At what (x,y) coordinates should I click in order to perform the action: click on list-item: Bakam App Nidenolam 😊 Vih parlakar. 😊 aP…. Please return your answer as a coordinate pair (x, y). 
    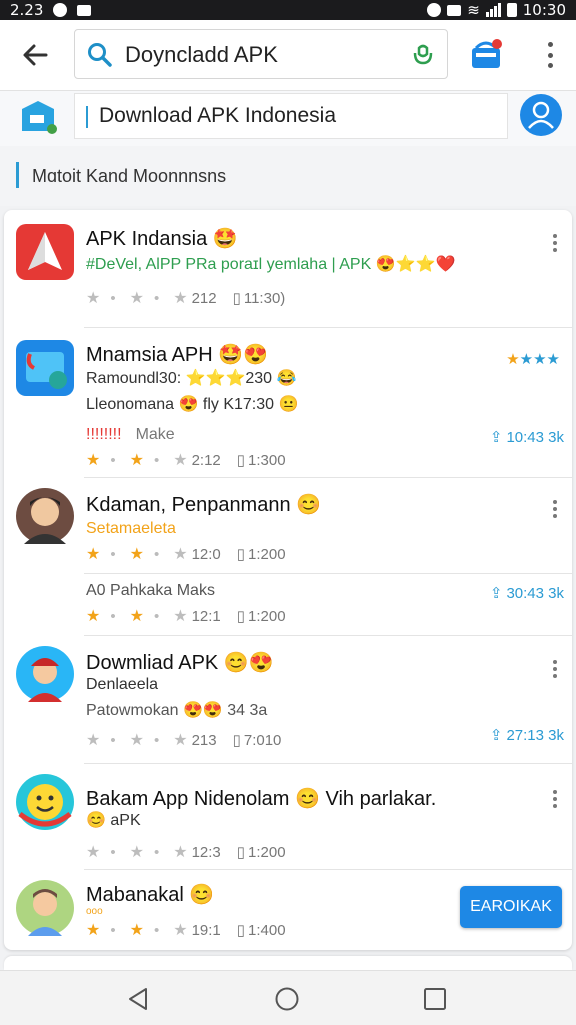
    Looking at the image, I should click on (288, 817).